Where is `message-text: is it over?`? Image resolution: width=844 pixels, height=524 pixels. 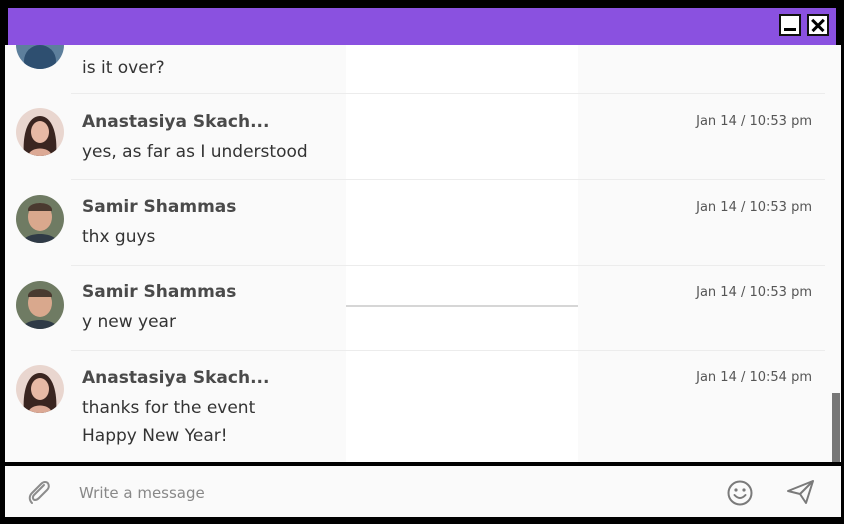
message-text: is it over? is located at coordinates (123, 68).